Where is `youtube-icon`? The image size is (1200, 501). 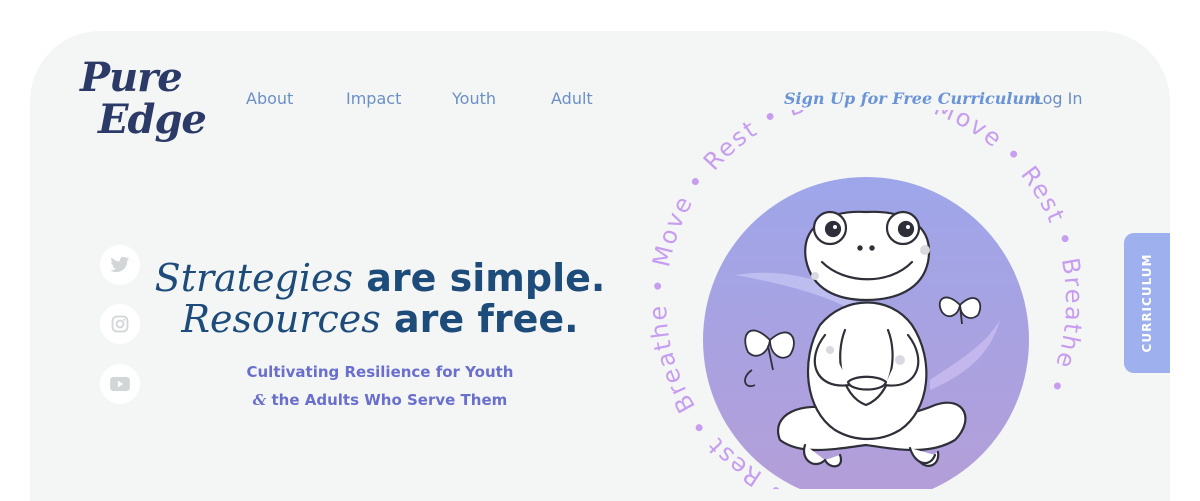
youtube-icon is located at coordinates (120, 384).